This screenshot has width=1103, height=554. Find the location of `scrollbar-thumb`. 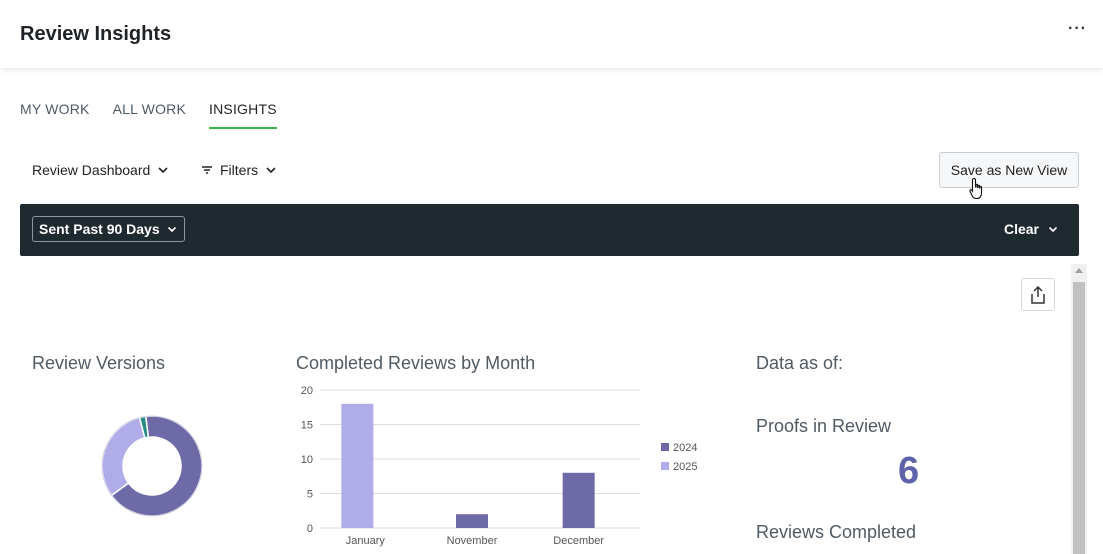

scrollbar-thumb is located at coordinates (1079, 418).